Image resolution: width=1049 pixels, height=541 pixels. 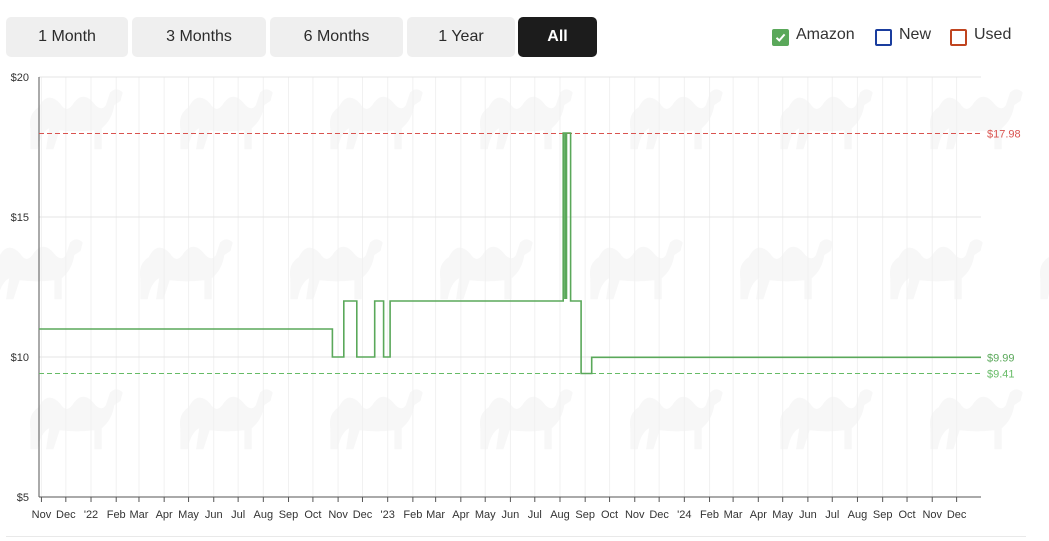 I want to click on y-tick-label: $15, so click(x=20, y=218).